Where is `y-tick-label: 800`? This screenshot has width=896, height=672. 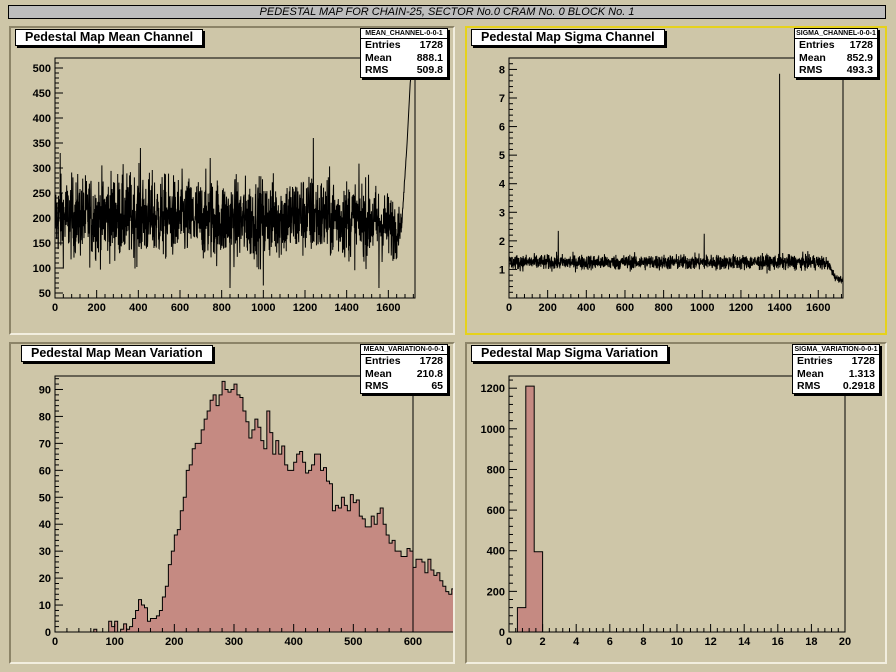
y-tick-label: 800 is located at coordinates (496, 470).